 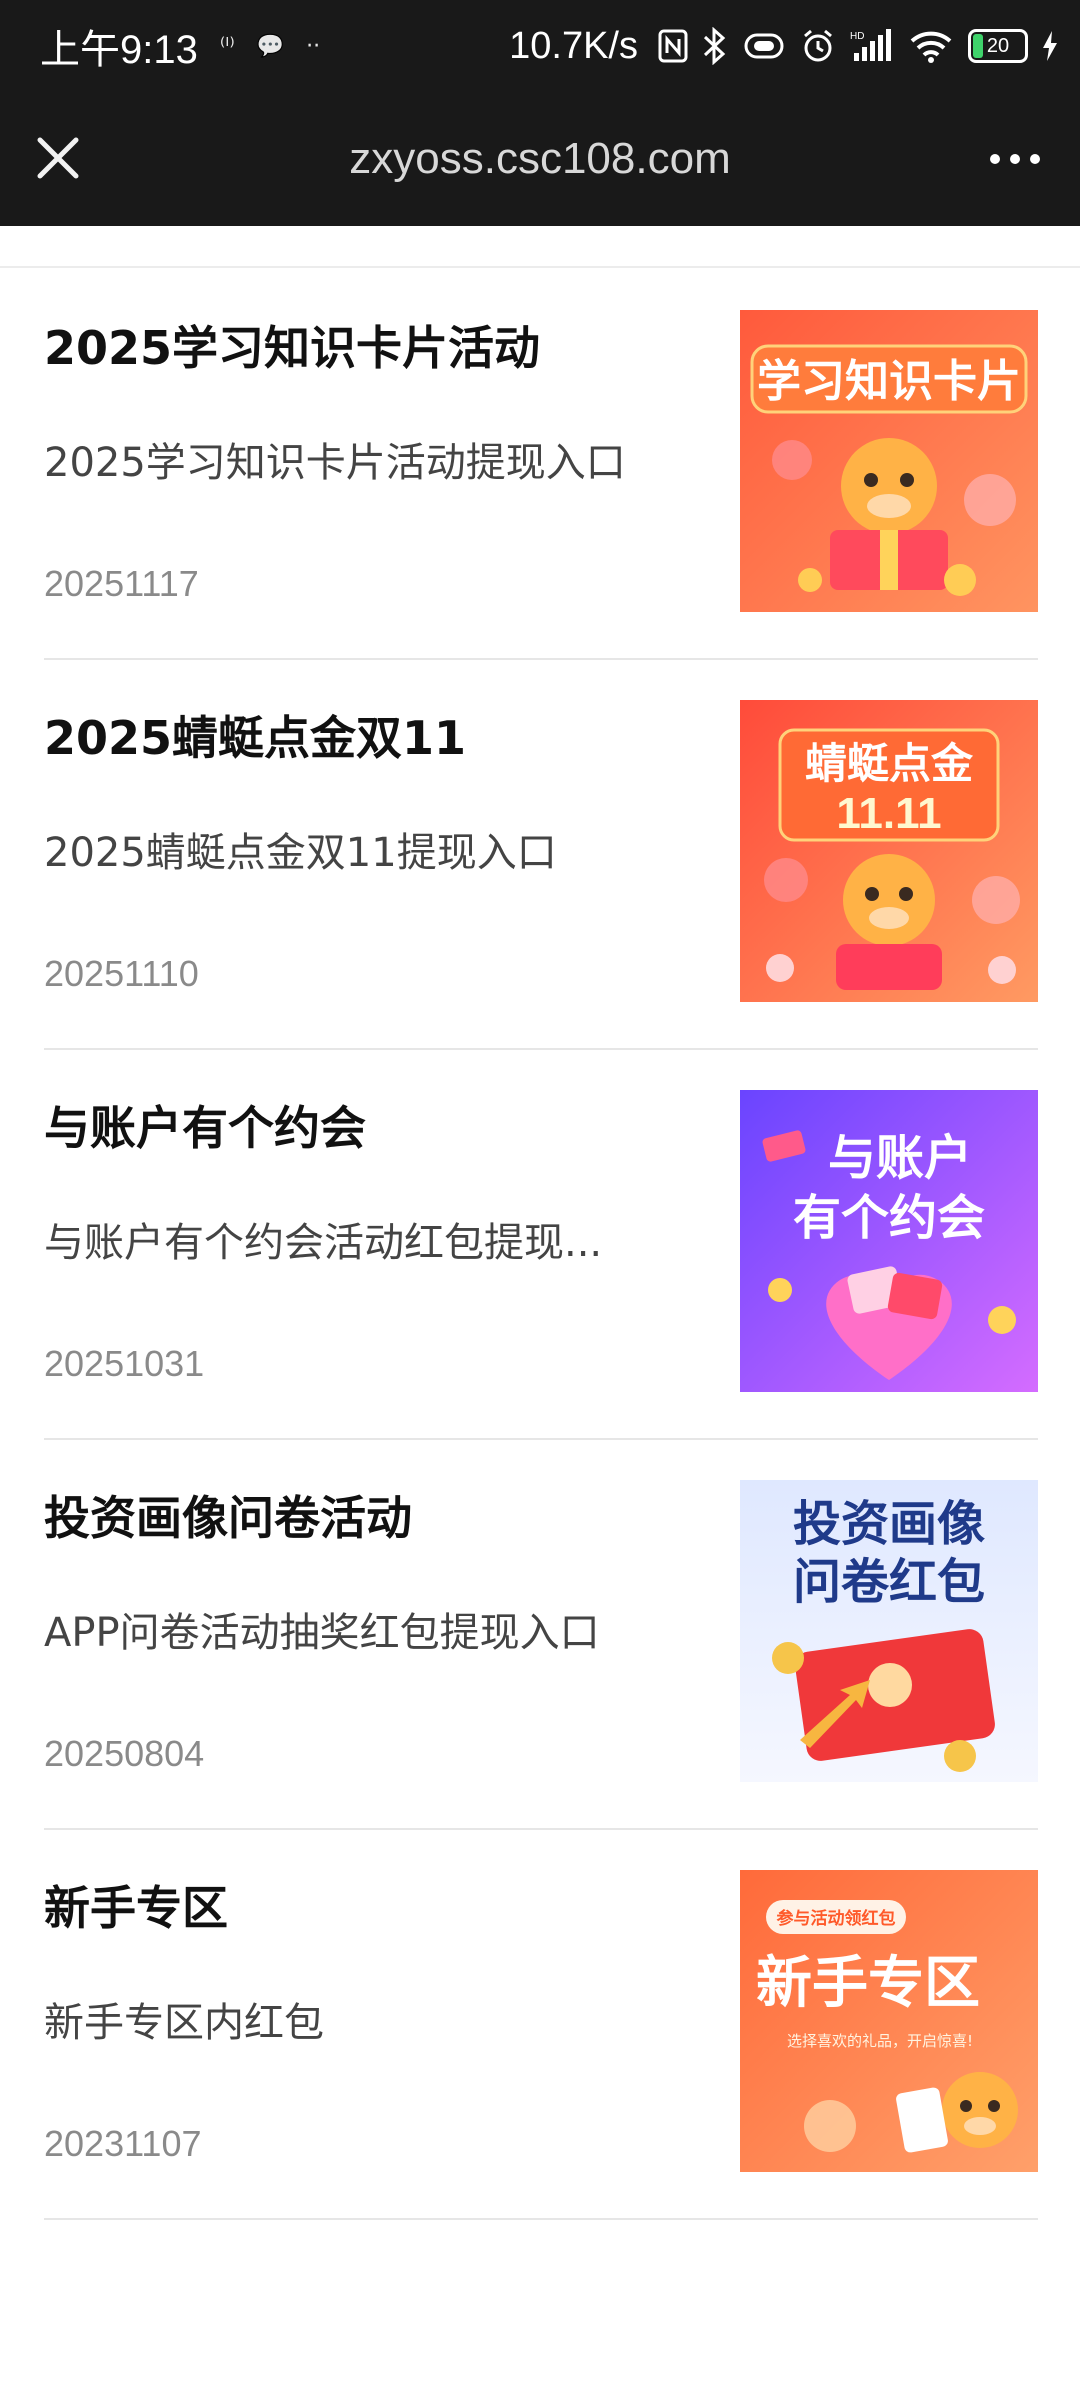 What do you see at coordinates (270, 46) in the screenshot?
I see `message-icon: 💬` at bounding box center [270, 46].